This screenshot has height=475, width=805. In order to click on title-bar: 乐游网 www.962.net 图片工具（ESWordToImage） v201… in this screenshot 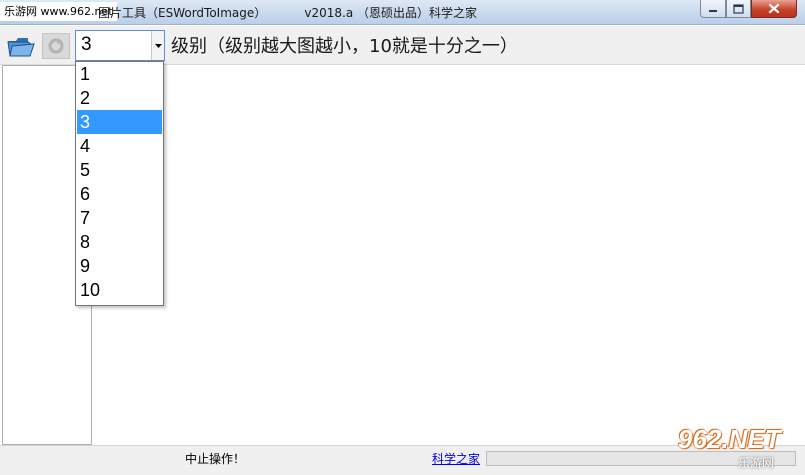, I will do `click(402, 12)`.